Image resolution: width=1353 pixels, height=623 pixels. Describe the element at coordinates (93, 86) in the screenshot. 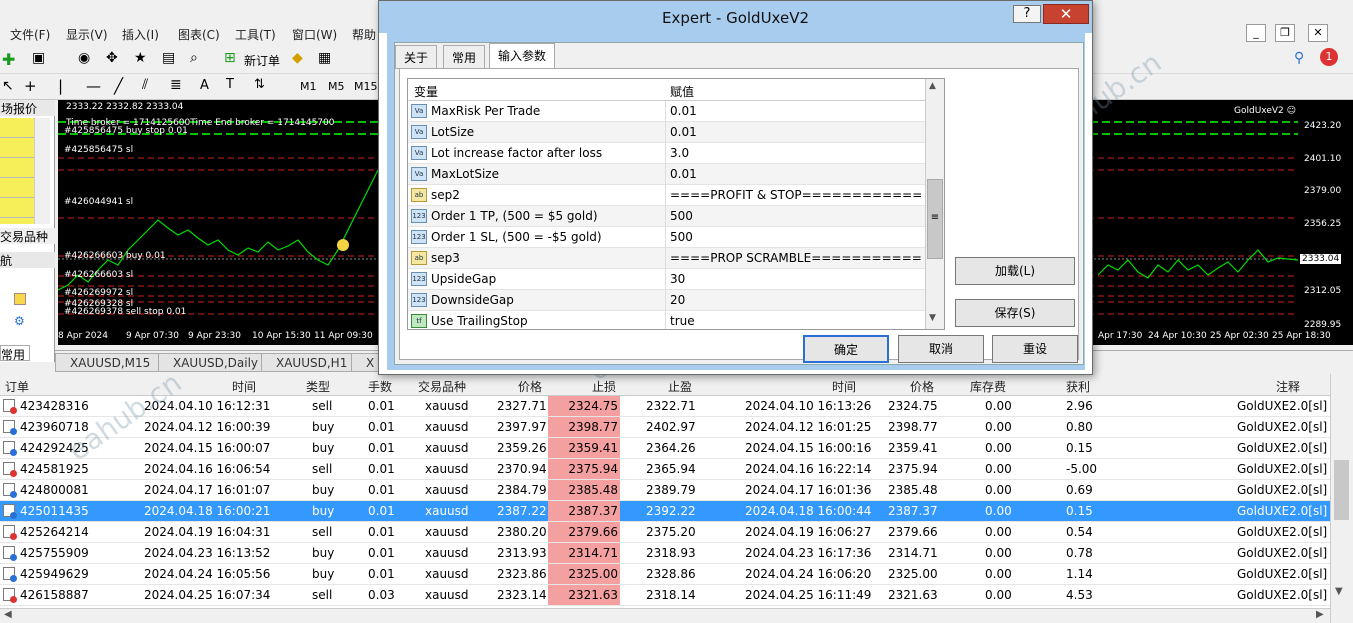

I see `horizontal-line-icon: —` at that location.